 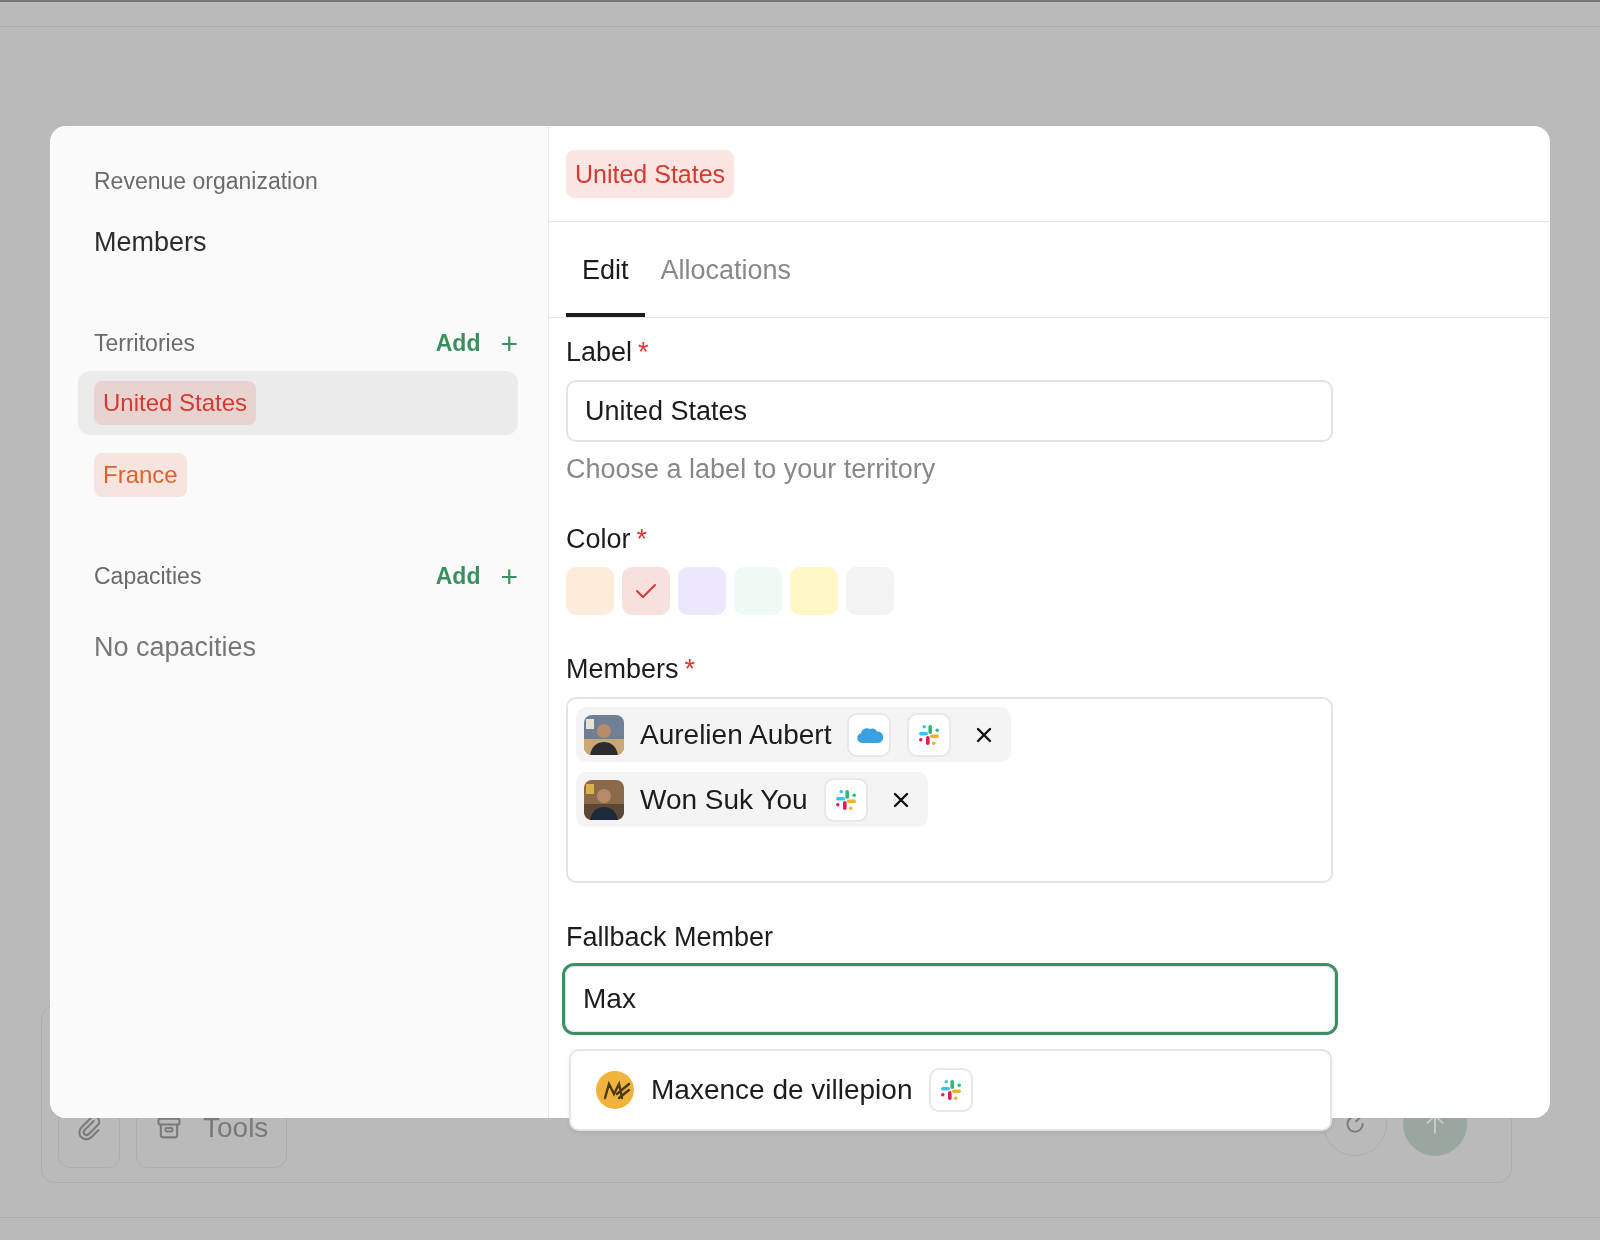 What do you see at coordinates (751, 469) in the screenshot?
I see `field-hint: Choose a label to your territory` at bounding box center [751, 469].